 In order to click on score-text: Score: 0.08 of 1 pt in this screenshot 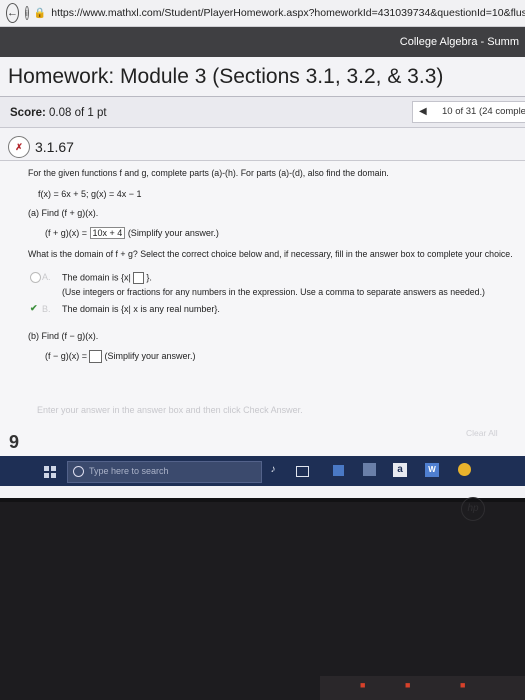, I will do `click(58, 113)`.